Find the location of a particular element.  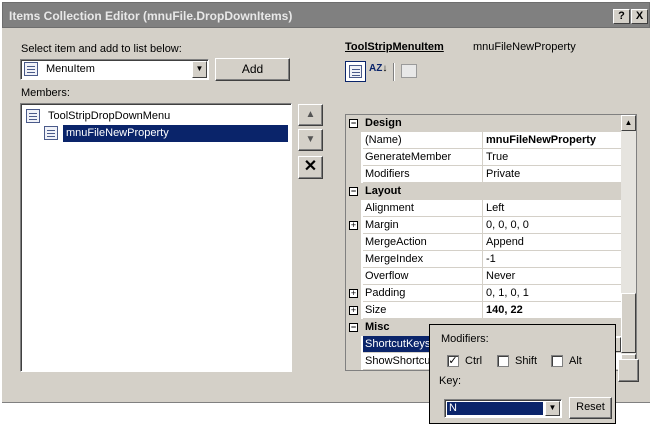

categorized-button is located at coordinates (355, 71).